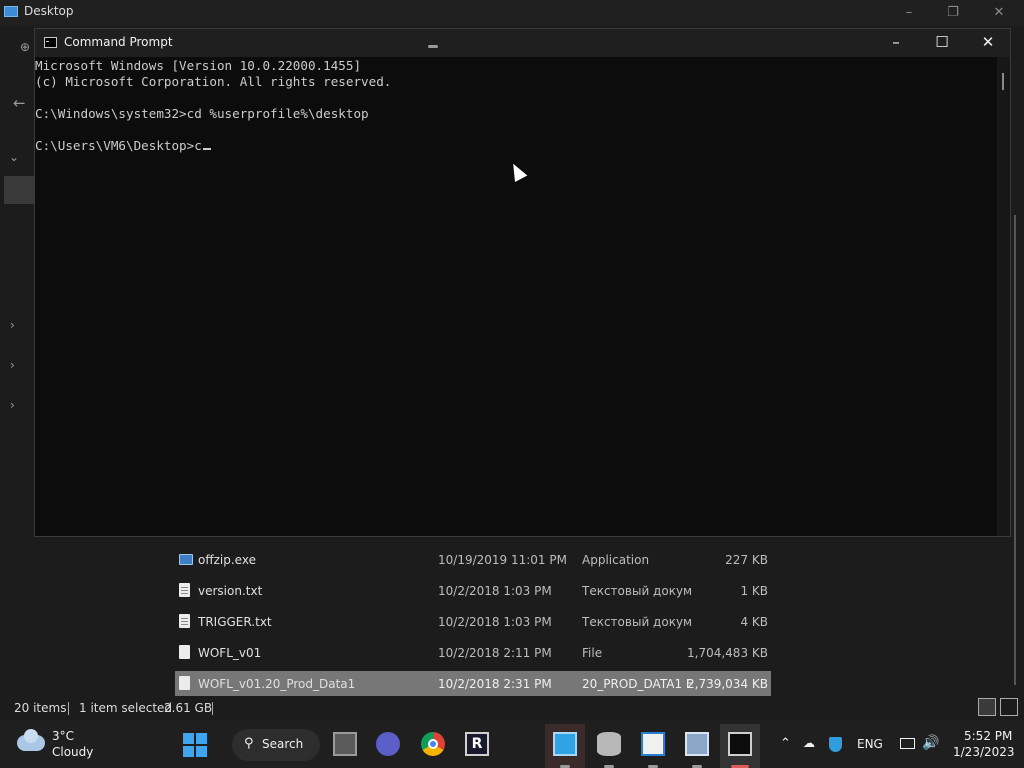  I want to click on text-cursor, so click(206, 149).